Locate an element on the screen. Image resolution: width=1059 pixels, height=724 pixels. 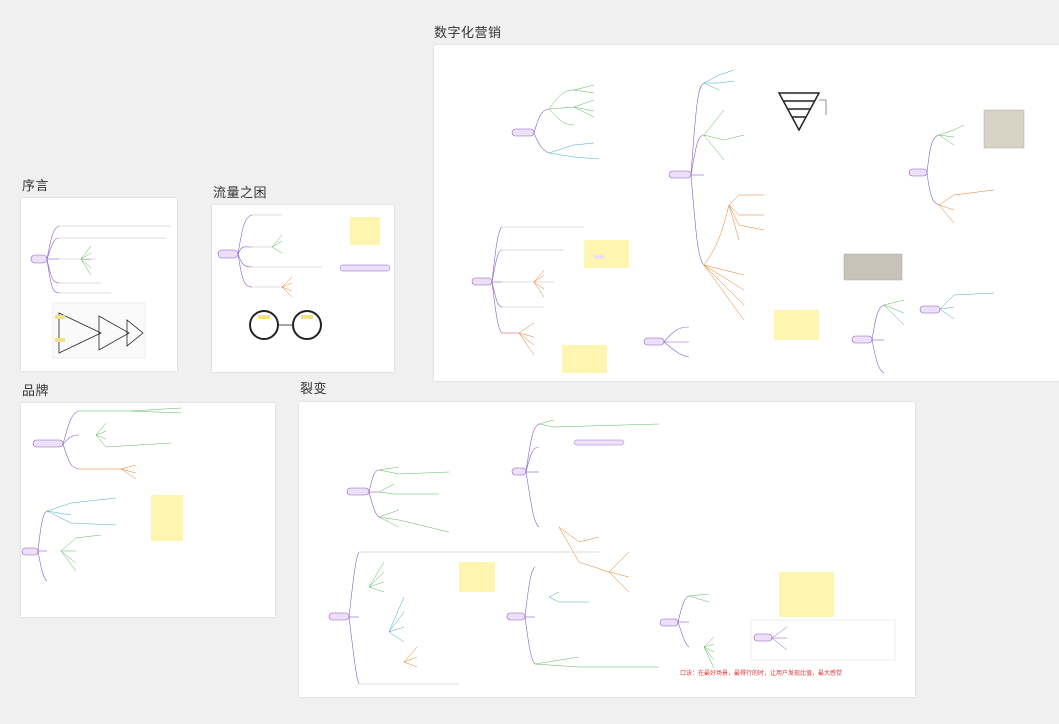
frame-title-traffic: 流量之困 is located at coordinates (240, 193).